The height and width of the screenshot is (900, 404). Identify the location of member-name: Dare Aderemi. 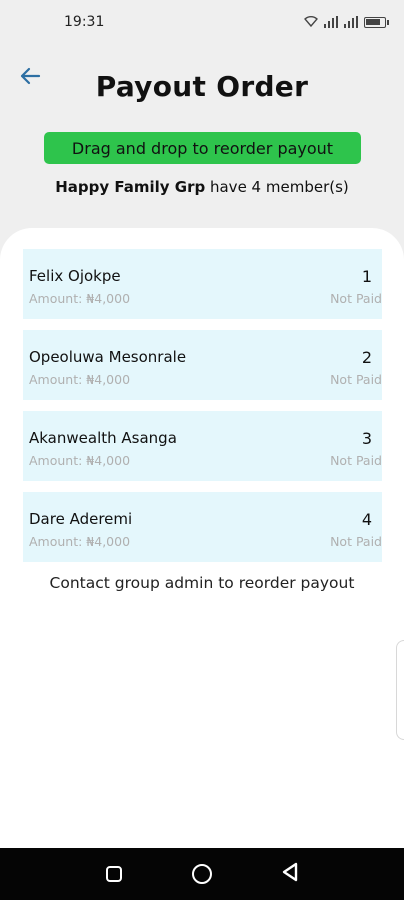
(81, 519).